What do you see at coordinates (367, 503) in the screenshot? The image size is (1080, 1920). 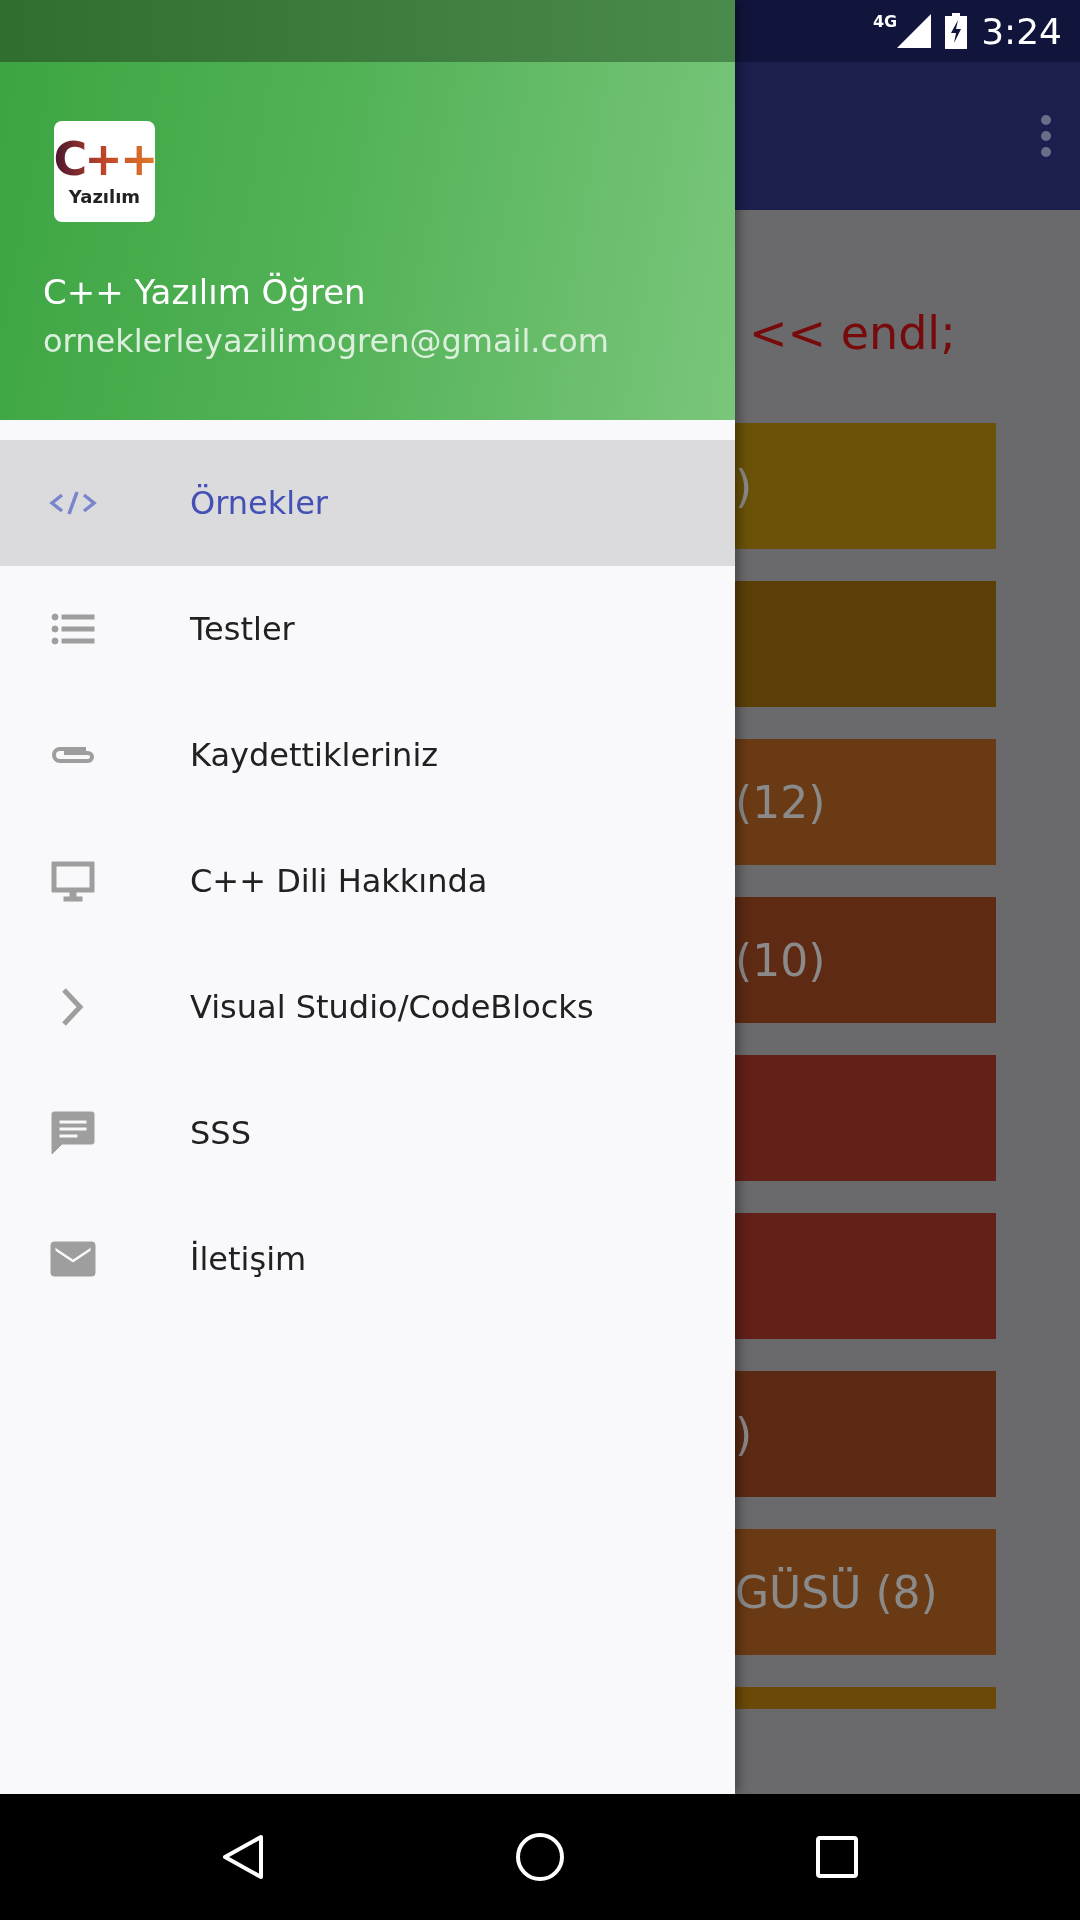 I see `menu-item: Örnekler` at bounding box center [367, 503].